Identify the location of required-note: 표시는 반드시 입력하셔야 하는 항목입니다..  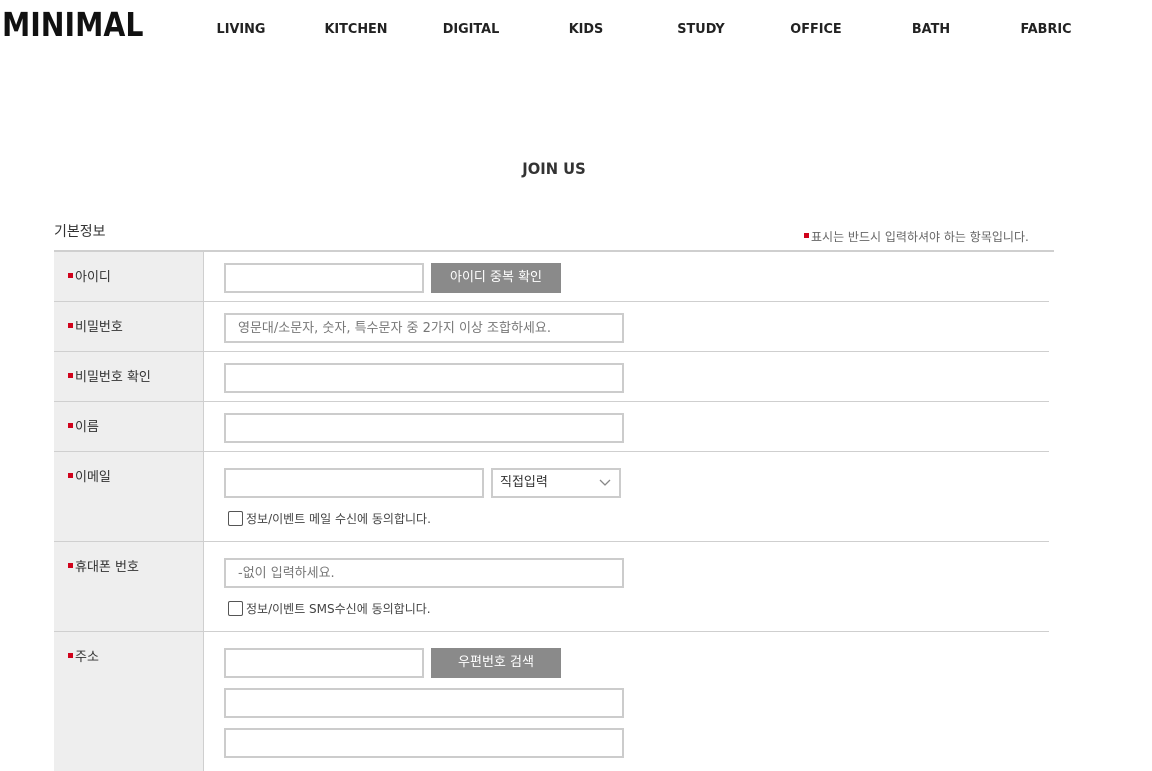
(916, 236).